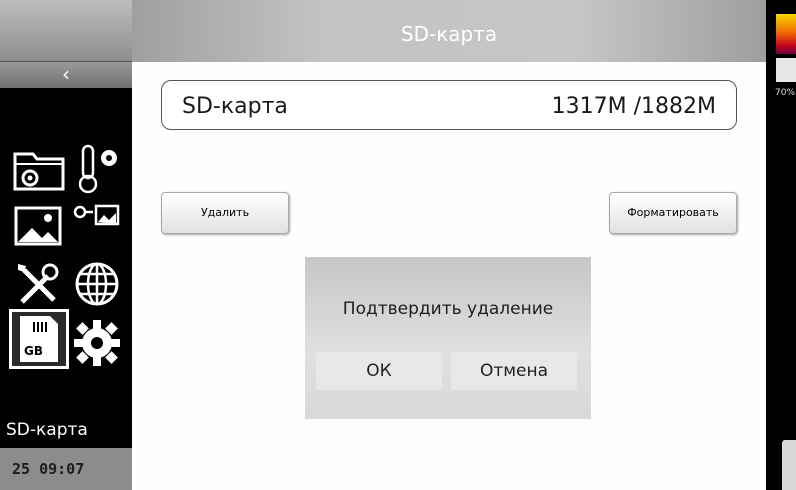  I want to click on delete-button: Удалить, so click(225, 213).